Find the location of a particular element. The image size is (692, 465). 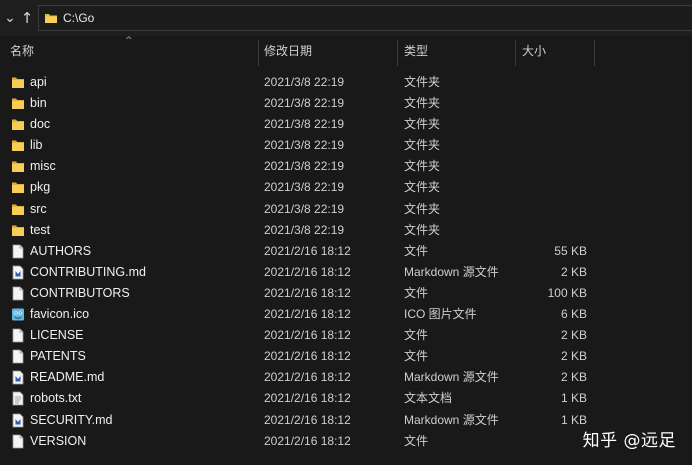

column-header: ^ 名称 修改日期 类型 大小 is located at coordinates (346, 51).